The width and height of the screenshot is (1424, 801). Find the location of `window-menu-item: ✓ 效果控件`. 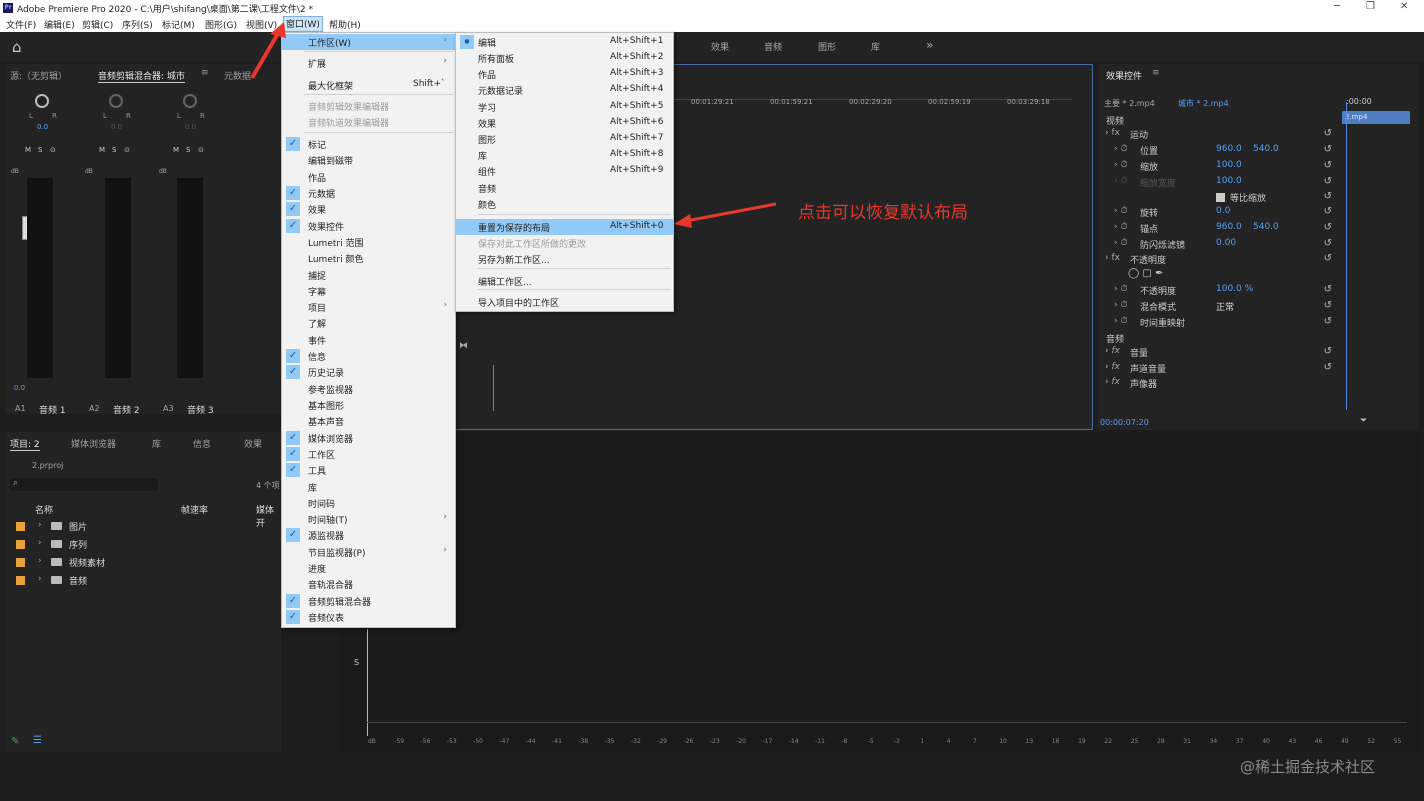

window-menu-item: ✓ 效果控件 is located at coordinates (368, 226).